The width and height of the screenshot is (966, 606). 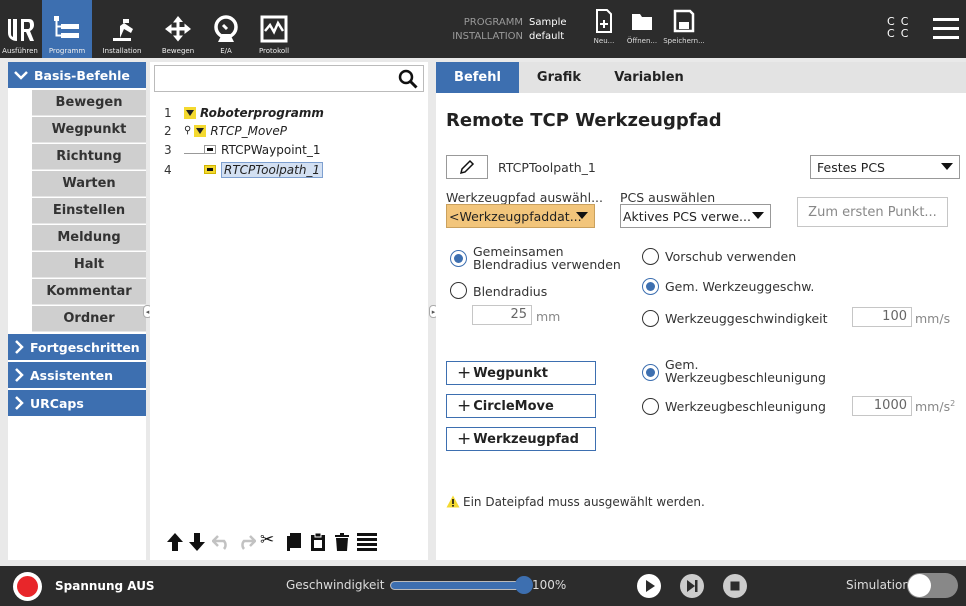 I want to click on category-advanced: Fortgeschritten, so click(x=77, y=347).